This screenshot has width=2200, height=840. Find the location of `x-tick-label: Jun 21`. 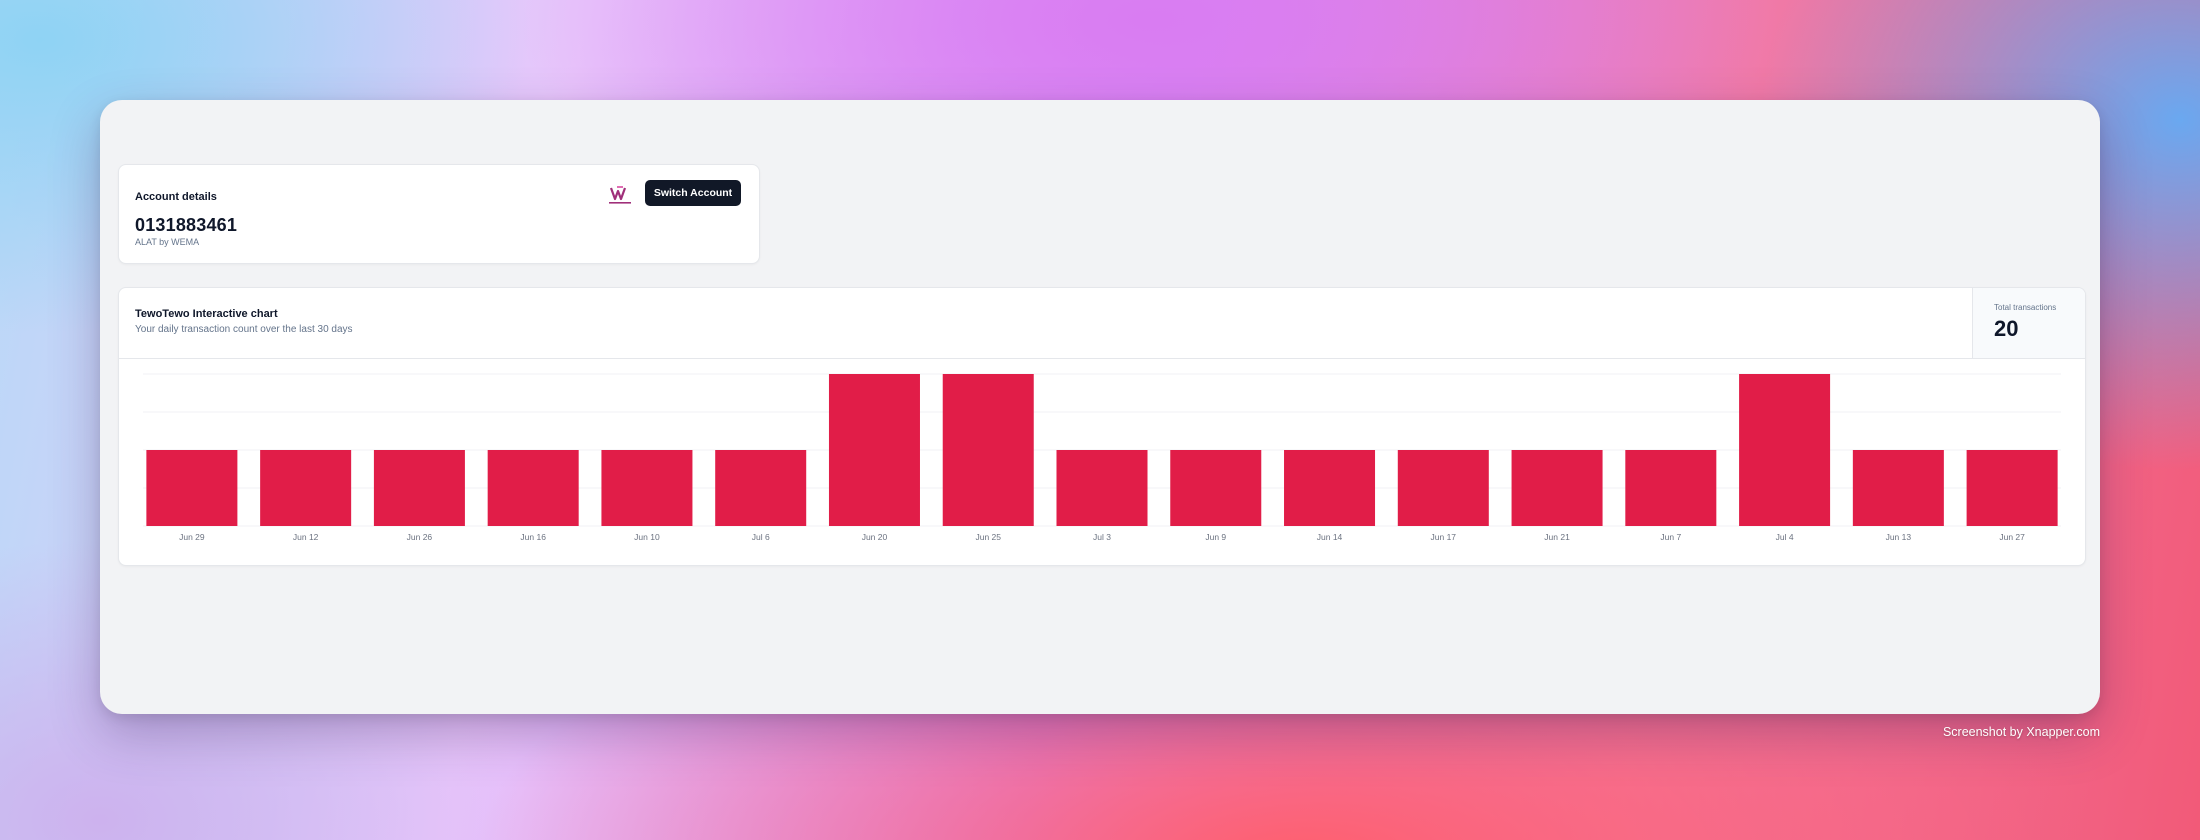

x-tick-label: Jun 21 is located at coordinates (1557, 537).